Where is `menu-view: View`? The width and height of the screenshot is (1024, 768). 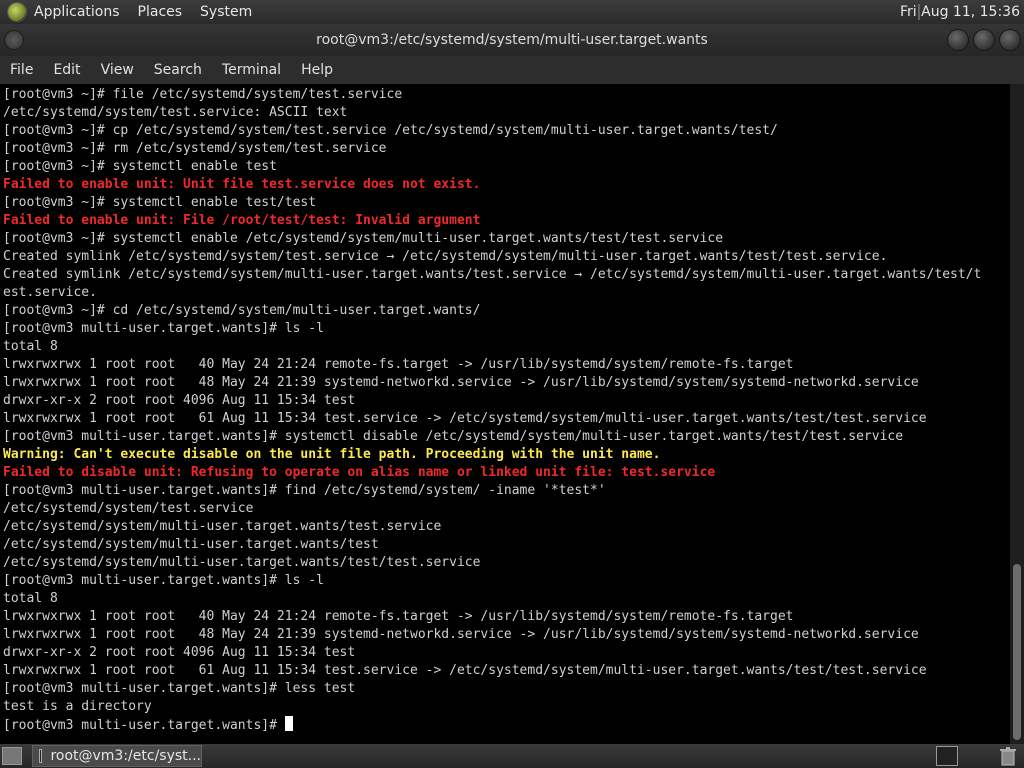
menu-view: View is located at coordinates (117, 70).